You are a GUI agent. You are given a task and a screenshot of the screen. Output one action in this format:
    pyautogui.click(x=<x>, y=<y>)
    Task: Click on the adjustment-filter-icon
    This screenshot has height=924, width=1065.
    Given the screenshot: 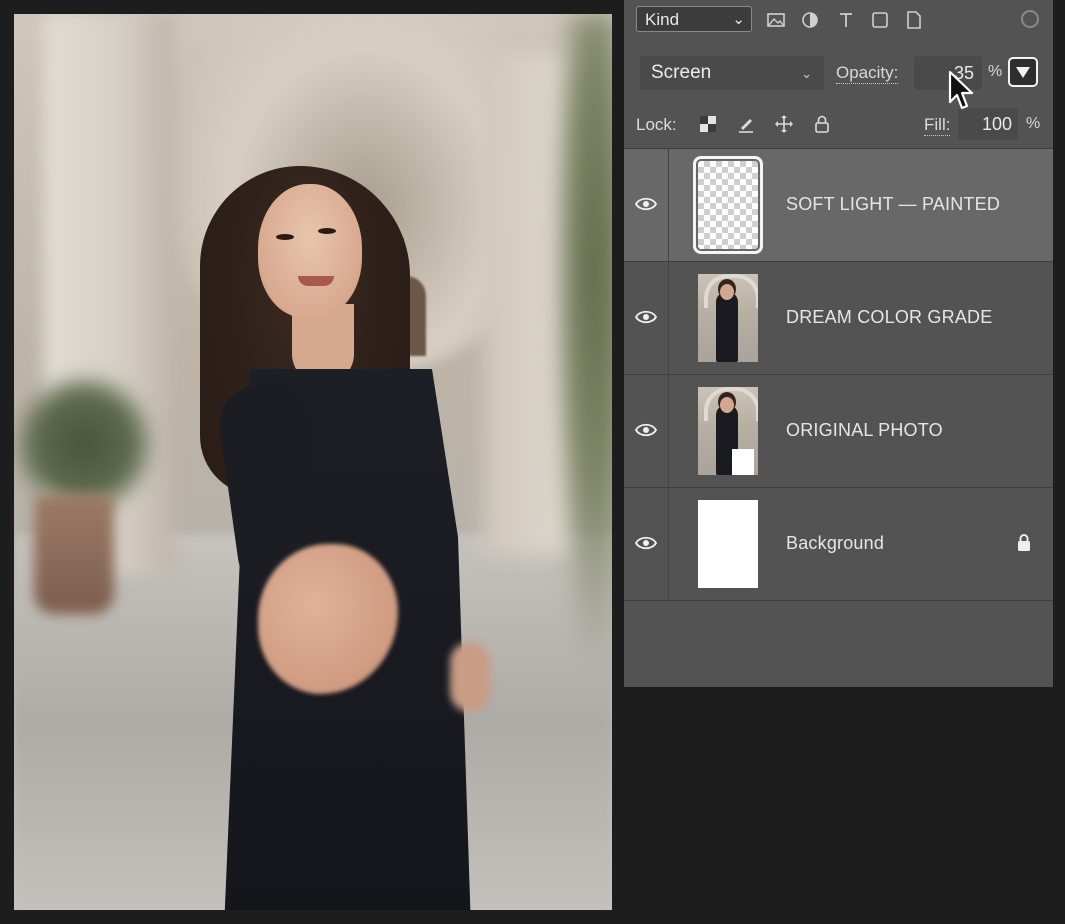 What is the action you would take?
    pyautogui.click(x=810, y=20)
    